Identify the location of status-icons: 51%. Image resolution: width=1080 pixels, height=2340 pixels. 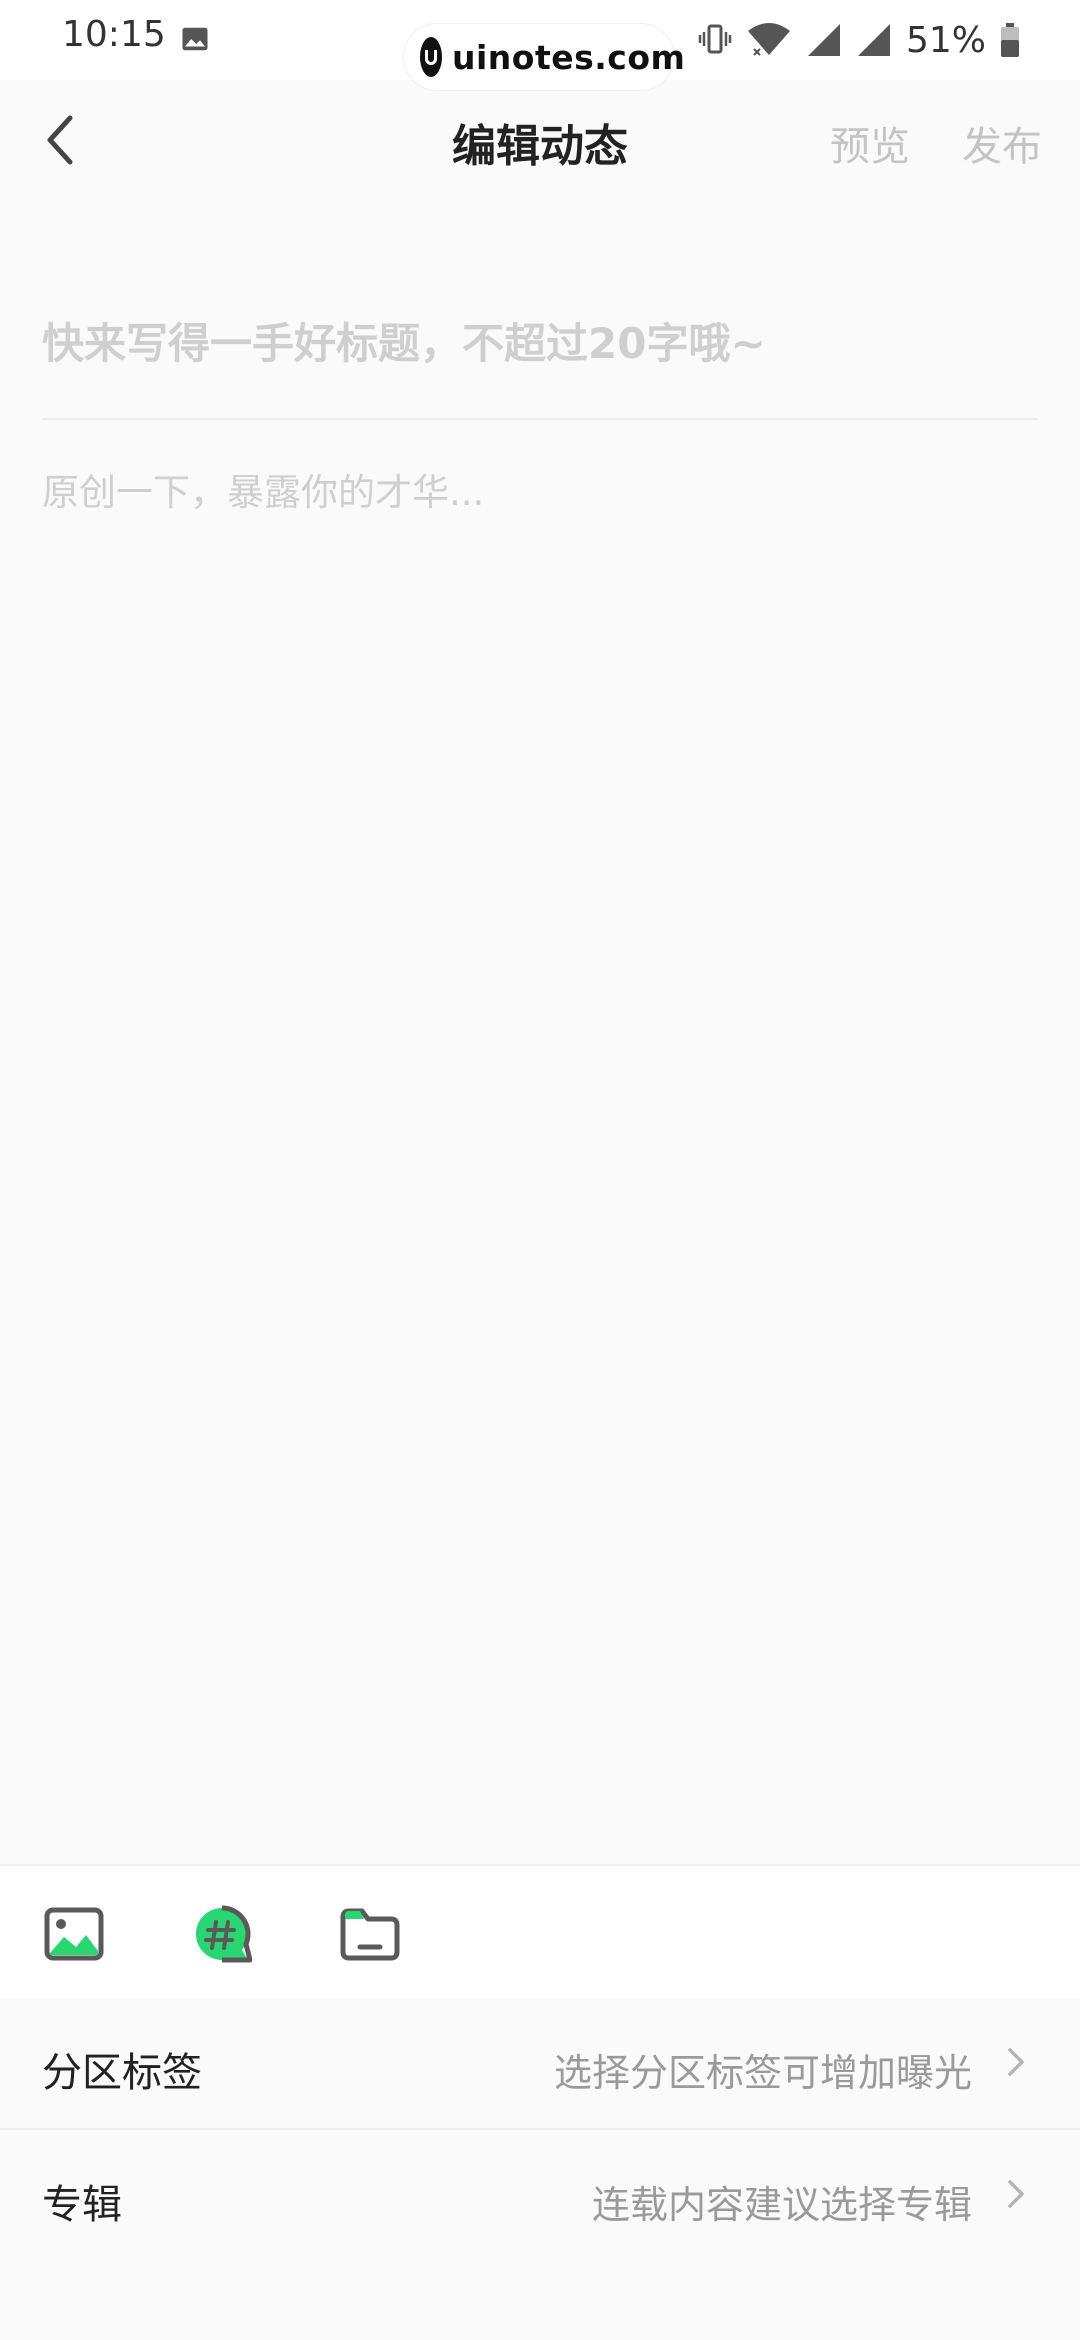
(859, 40).